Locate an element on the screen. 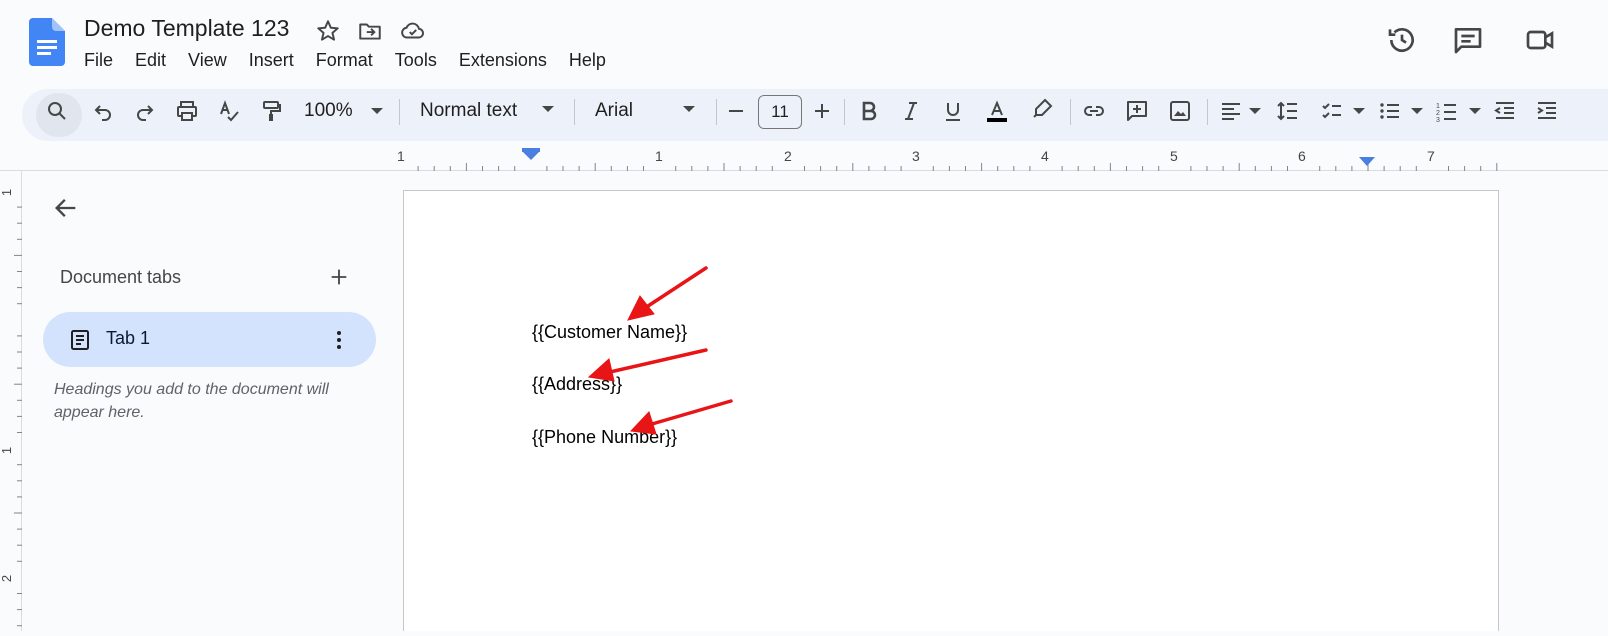 Image resolution: width=1608 pixels, height=636 pixels. horizontal-ruler: 1 1 2 3 4 5 6 7 is located at coordinates (804, 158).